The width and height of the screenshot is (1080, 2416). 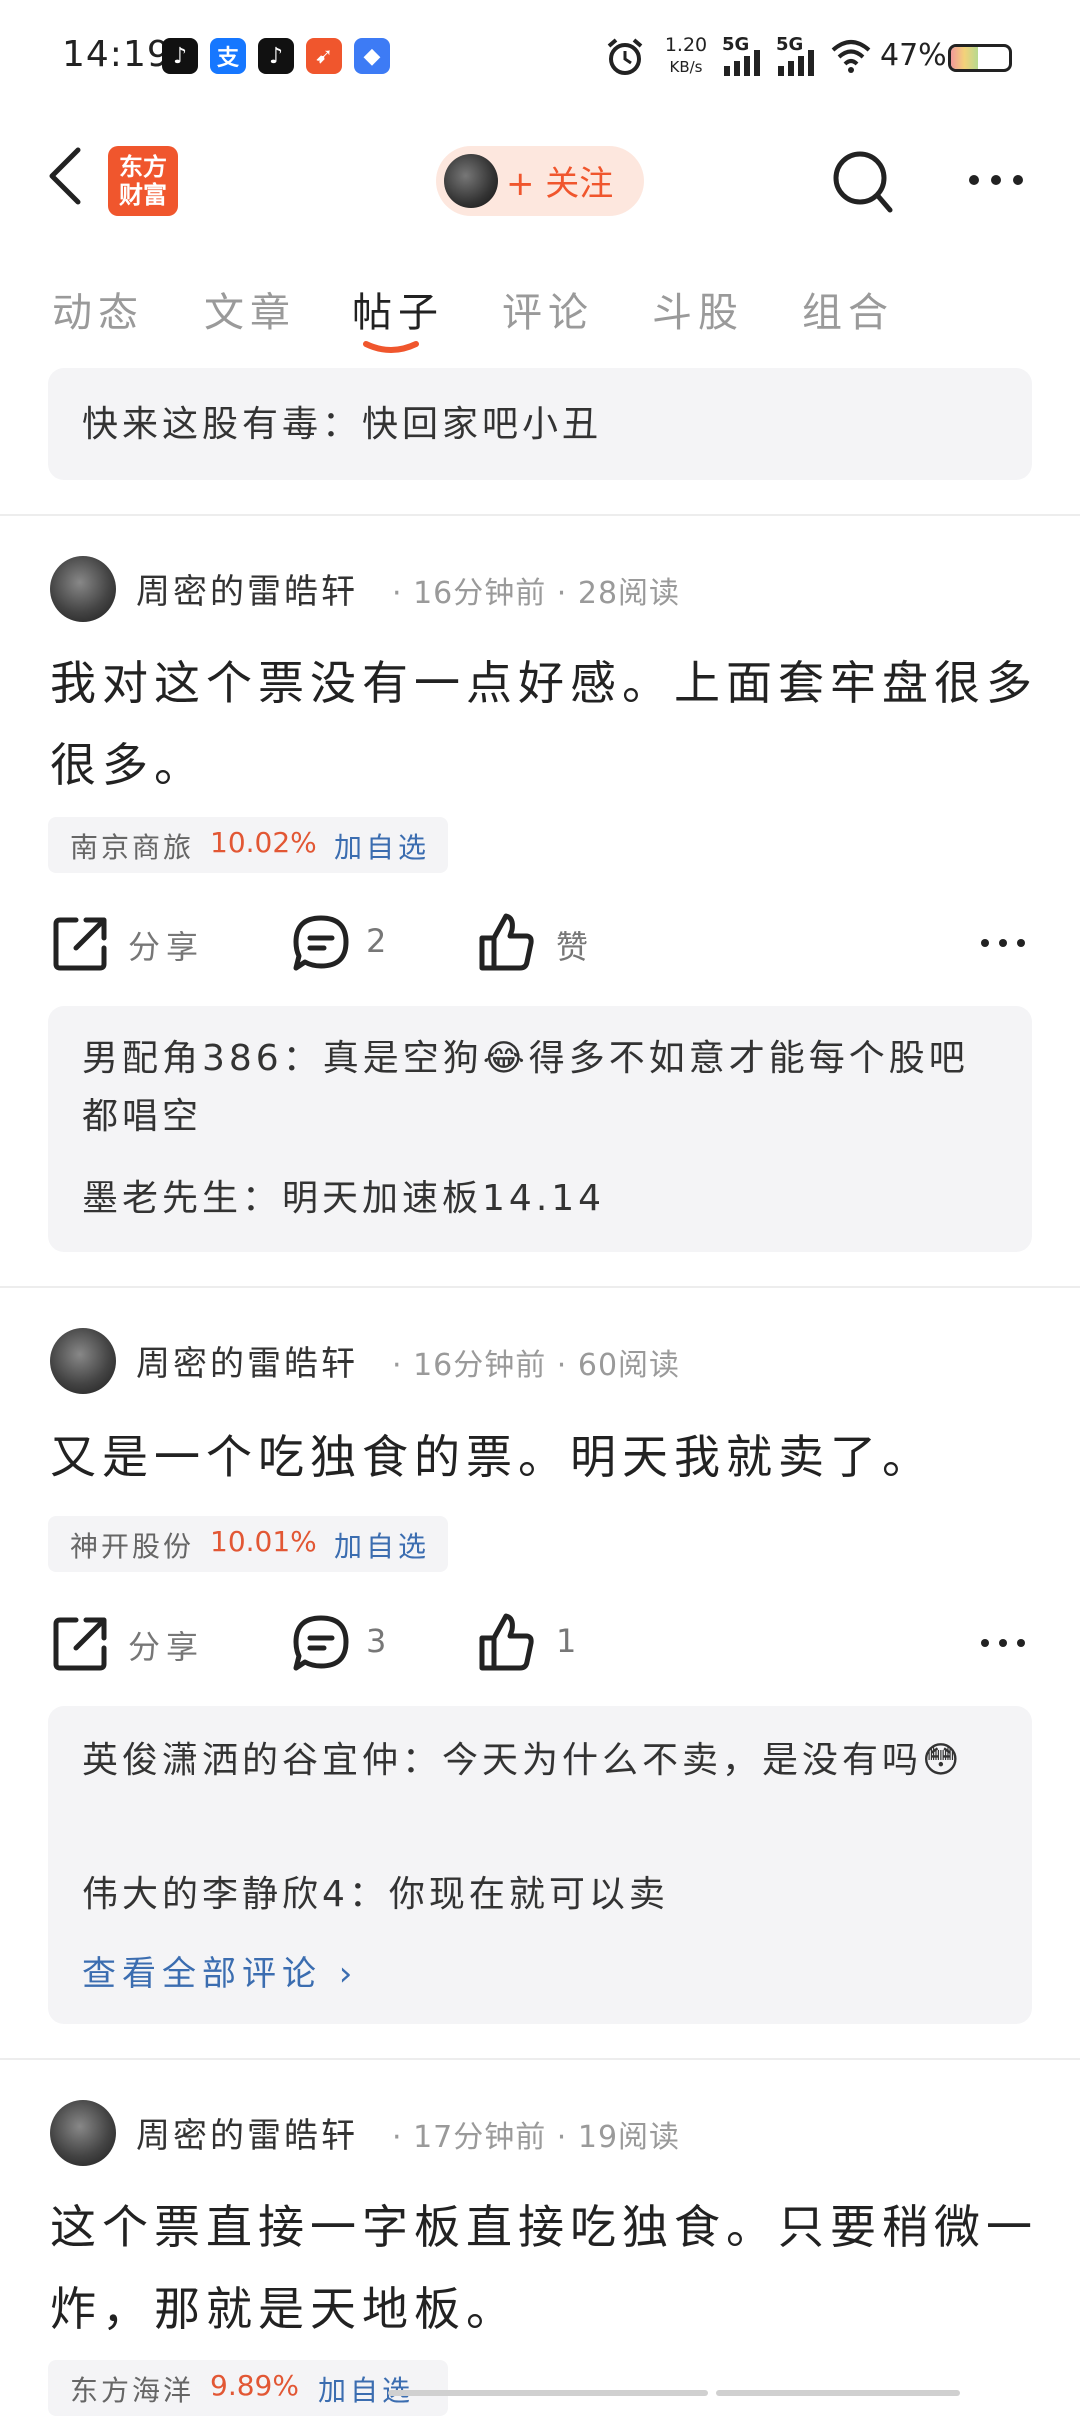 I want to click on battery-percent: 47%, so click(x=913, y=55).